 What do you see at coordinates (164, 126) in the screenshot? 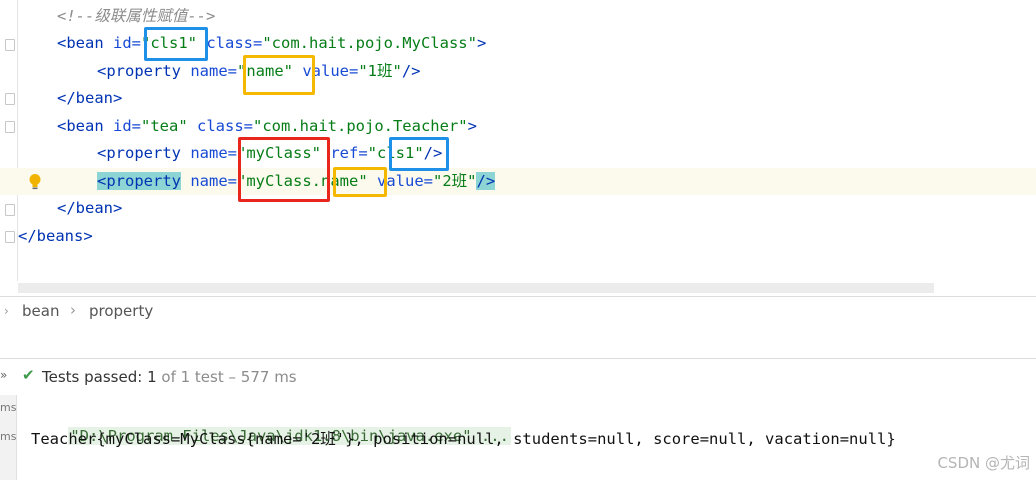
I see `attr-value: "tea"` at bounding box center [164, 126].